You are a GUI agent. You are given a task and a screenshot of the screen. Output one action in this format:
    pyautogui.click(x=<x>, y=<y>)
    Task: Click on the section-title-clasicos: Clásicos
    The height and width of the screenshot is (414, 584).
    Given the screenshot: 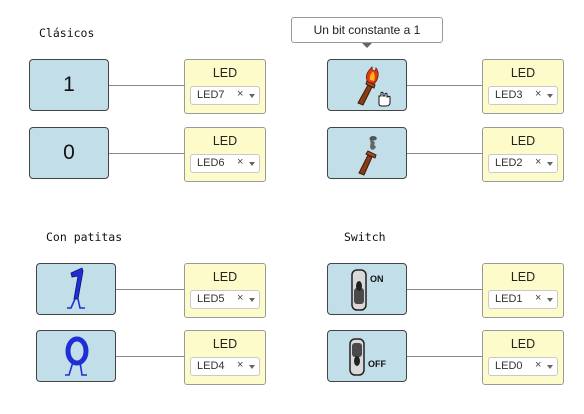 What is the action you would take?
    pyautogui.click(x=67, y=33)
    